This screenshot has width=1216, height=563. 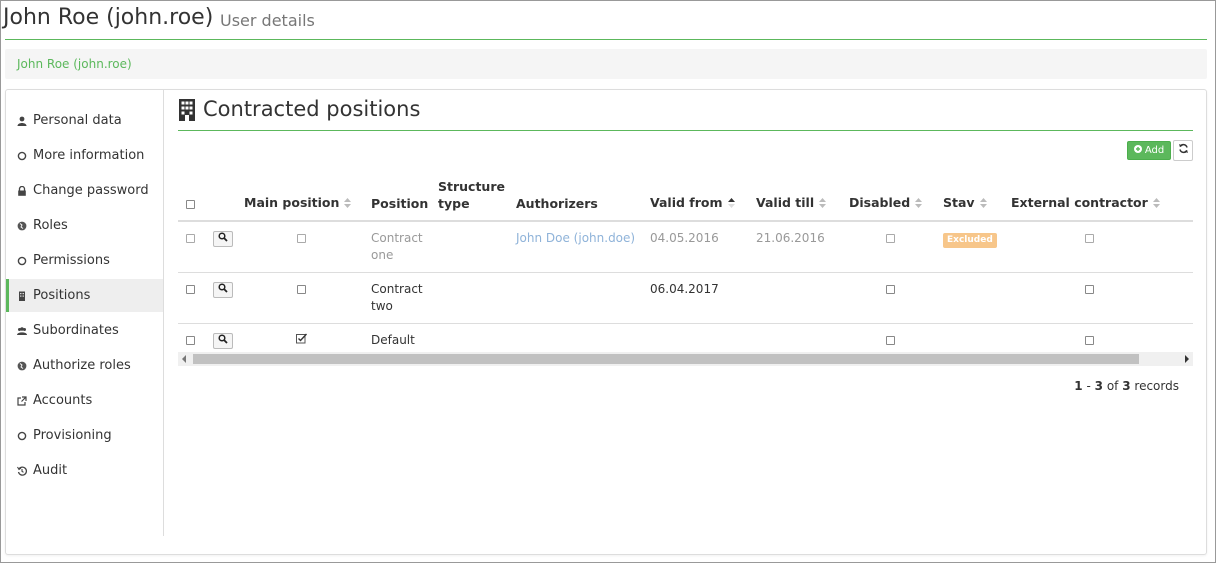 I want to click on sidebar-item-authorize-roles: Authorize roles, so click(x=84, y=365).